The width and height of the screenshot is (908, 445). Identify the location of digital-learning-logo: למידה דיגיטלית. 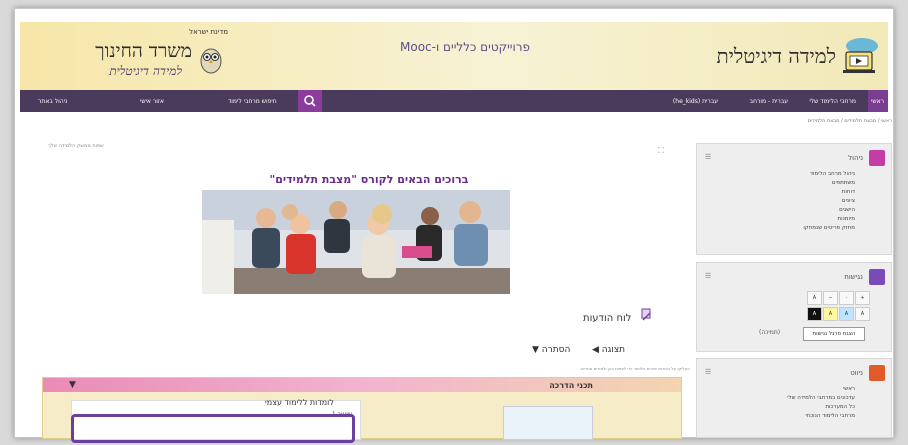
(785, 56).